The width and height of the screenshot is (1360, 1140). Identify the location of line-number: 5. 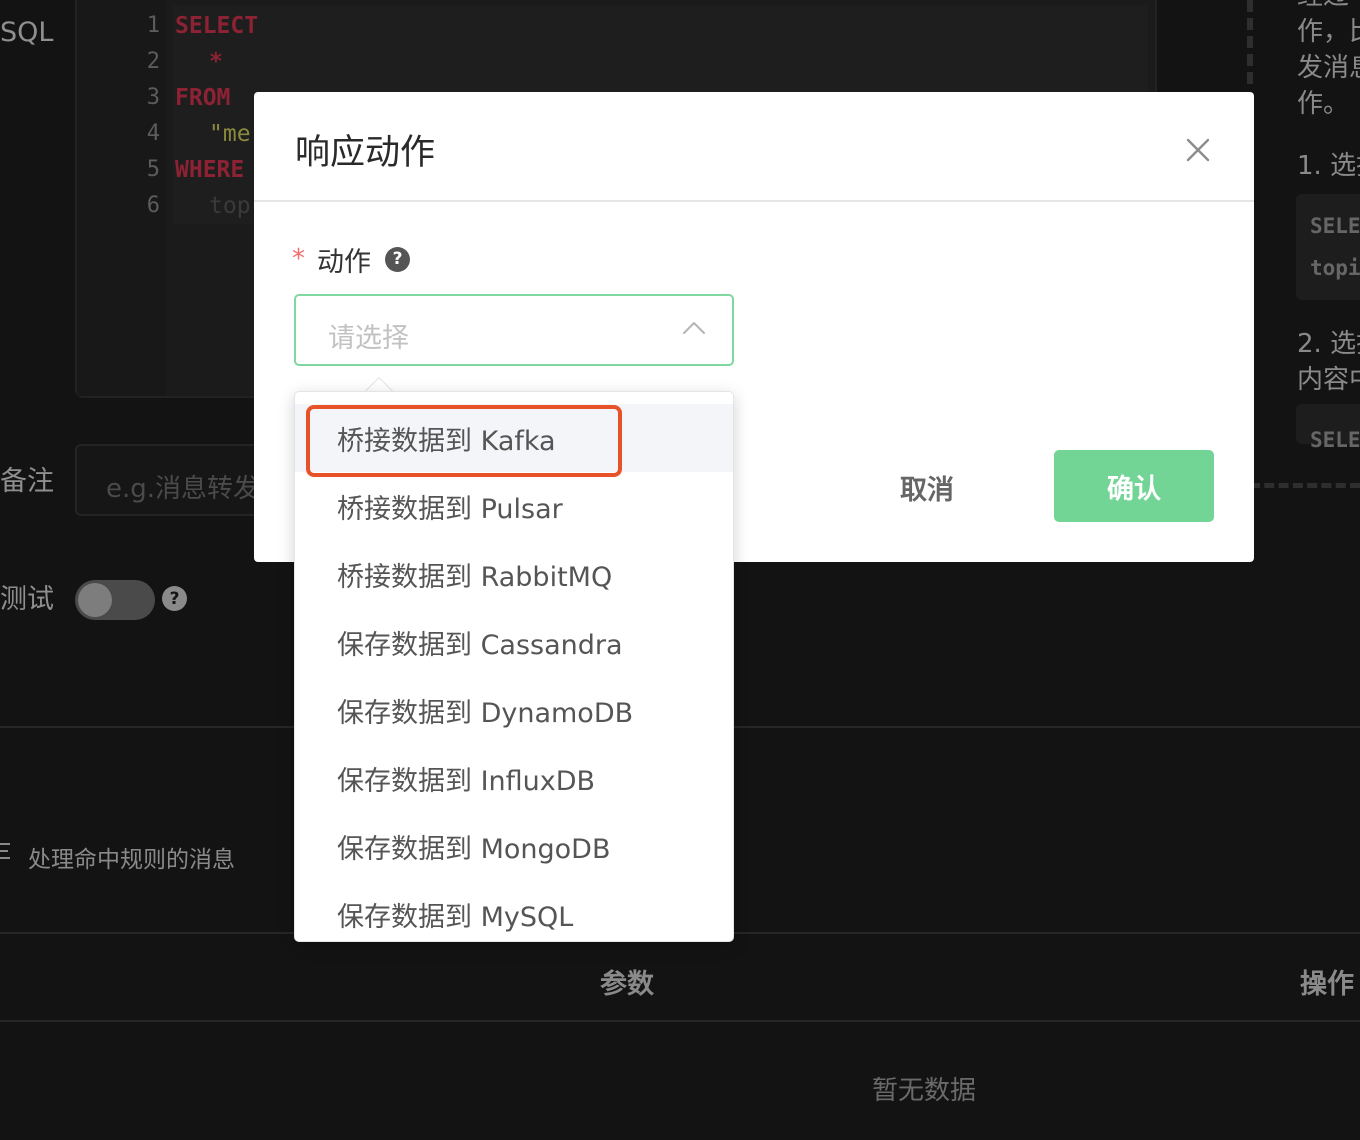
(153, 169).